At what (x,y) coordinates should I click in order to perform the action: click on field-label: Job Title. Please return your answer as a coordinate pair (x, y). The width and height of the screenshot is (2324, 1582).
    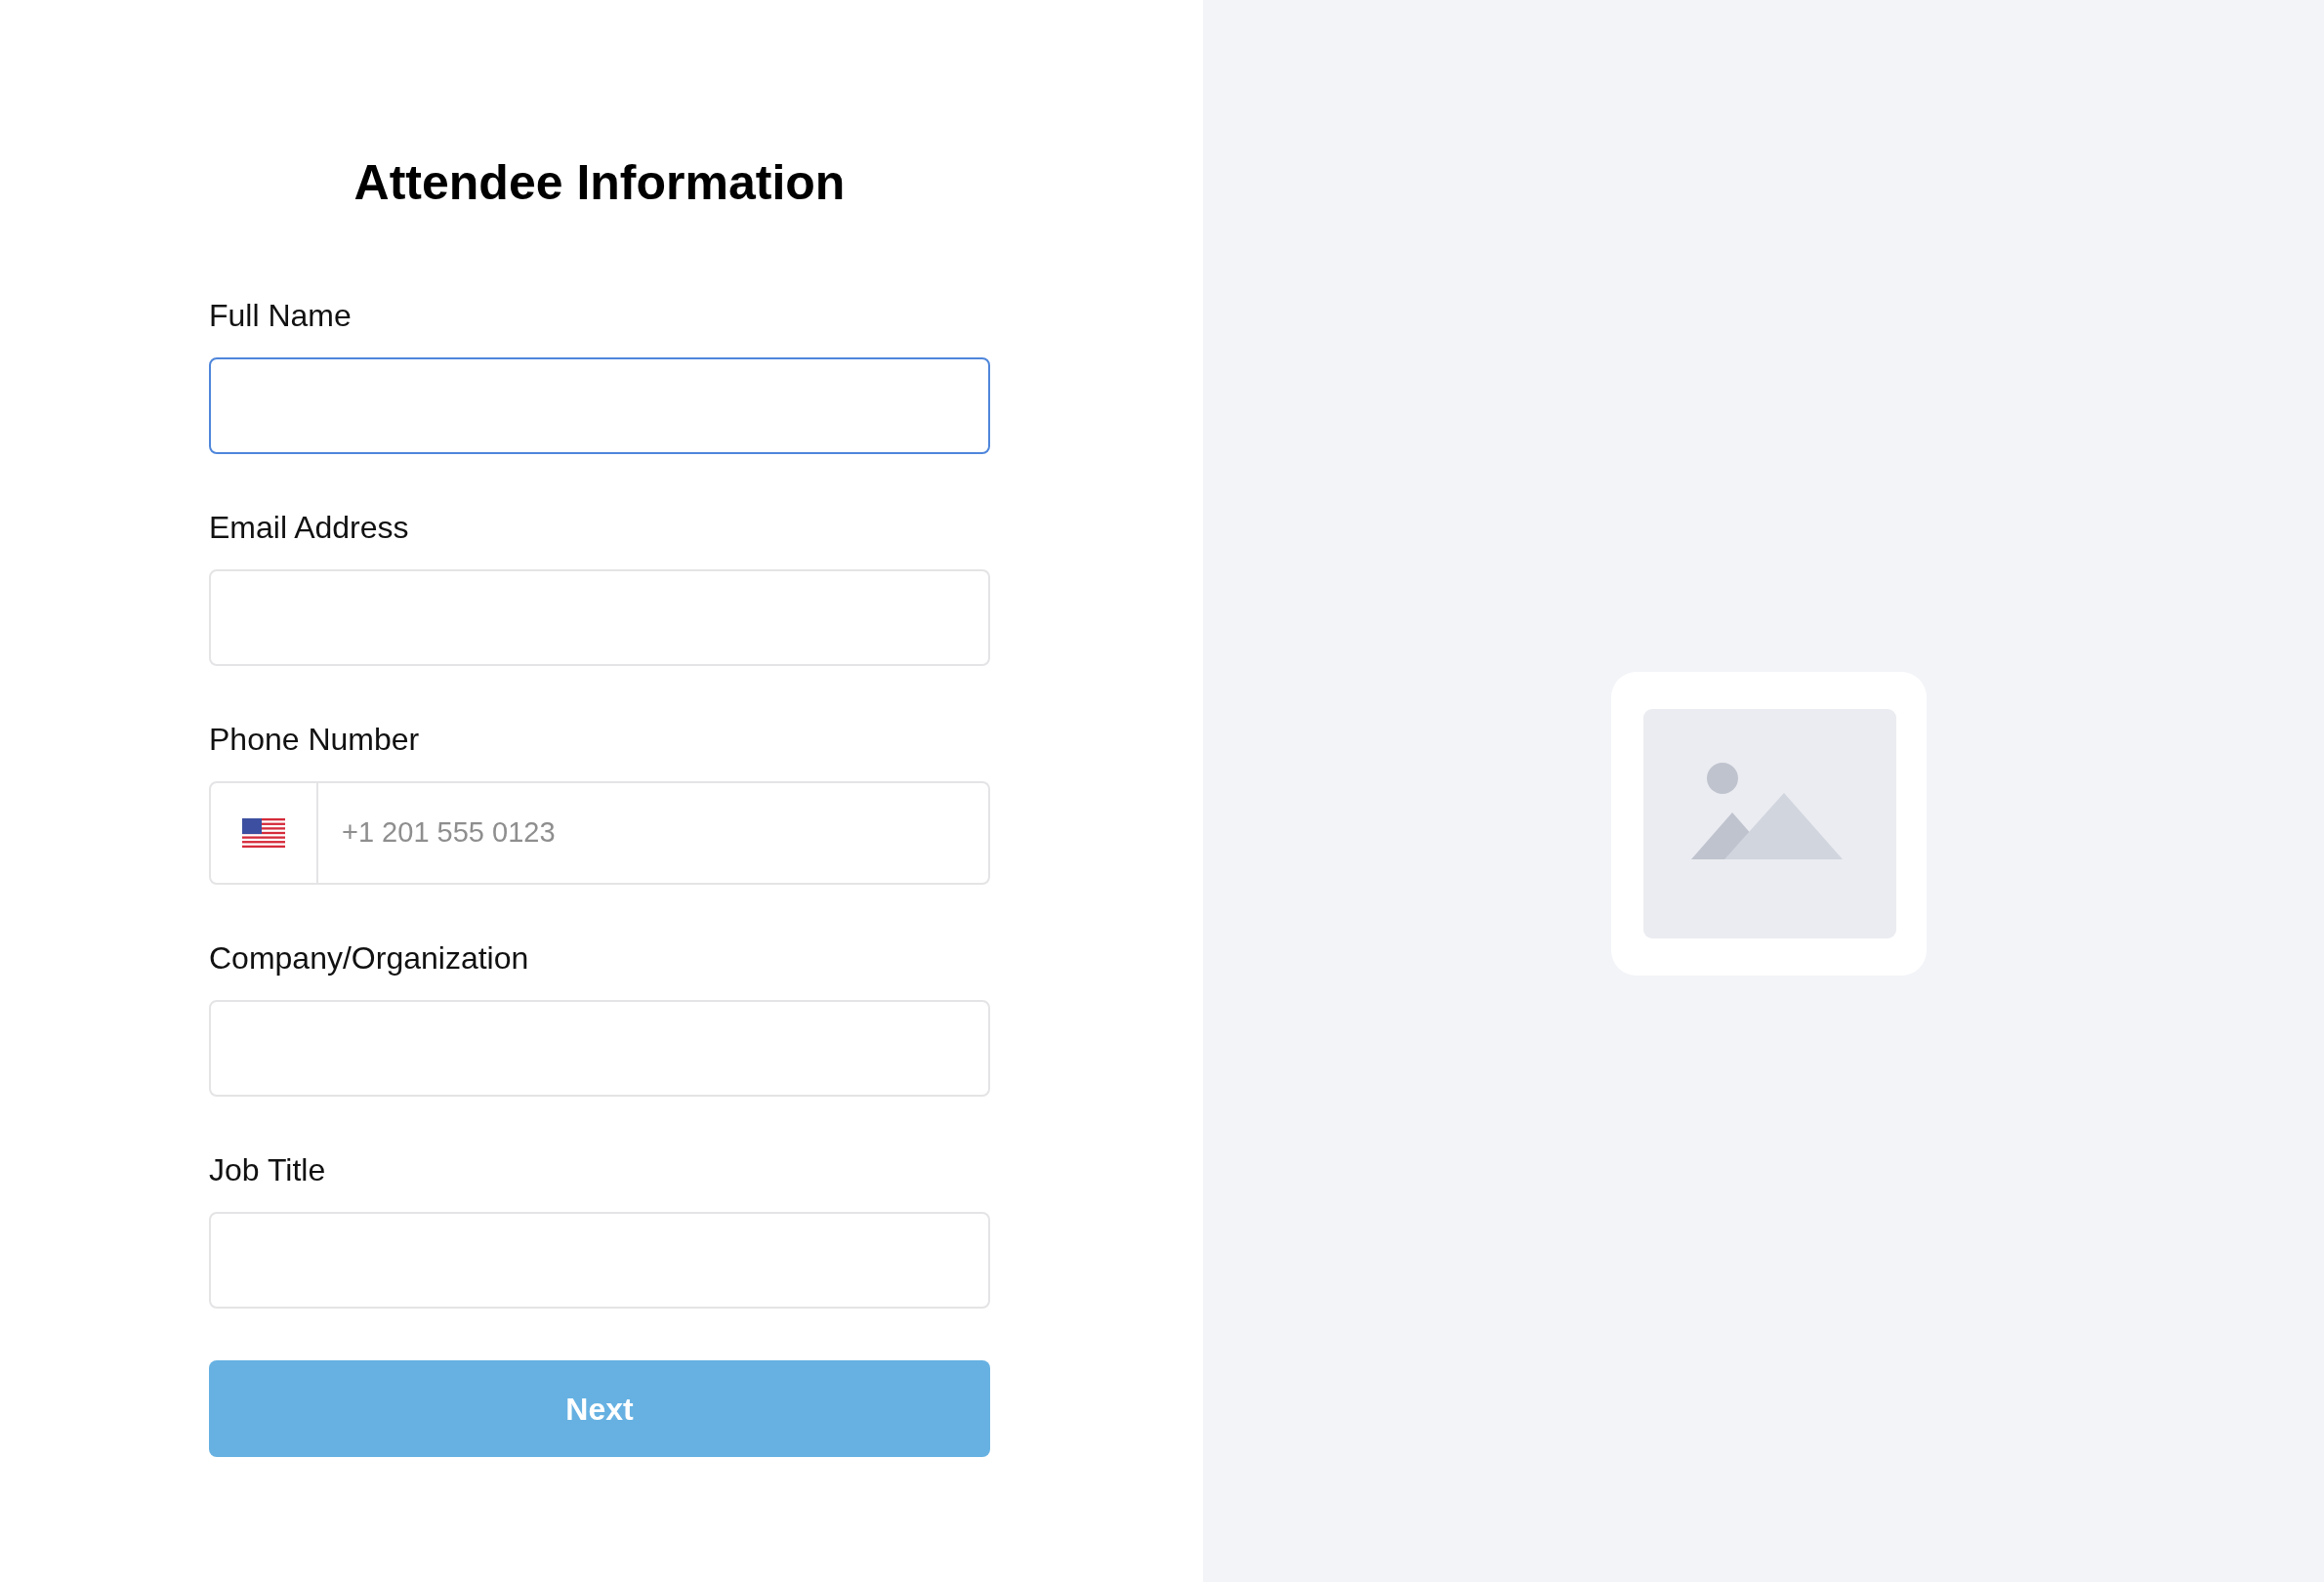
    Looking at the image, I should click on (268, 1170).